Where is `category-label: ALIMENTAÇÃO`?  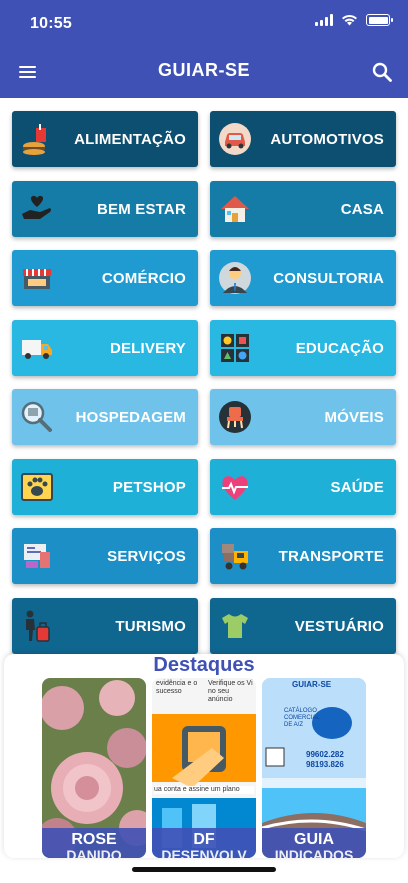 category-label: ALIMENTAÇÃO is located at coordinates (130, 139).